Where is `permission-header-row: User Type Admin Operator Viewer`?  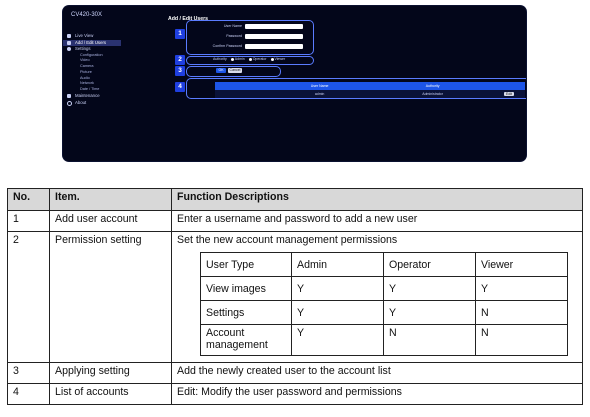 permission-header-row: User Type Admin Operator Viewer is located at coordinates (384, 264).